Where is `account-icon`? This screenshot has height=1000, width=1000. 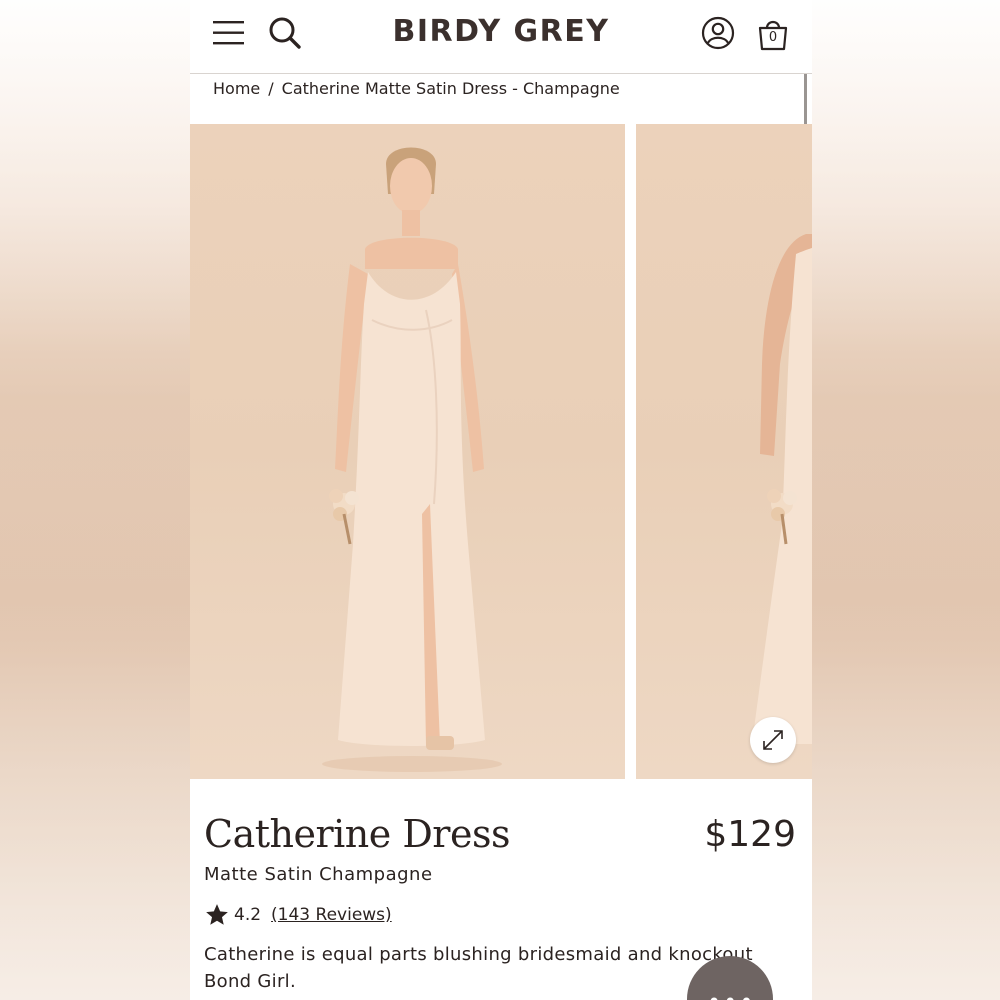 account-icon is located at coordinates (718, 33).